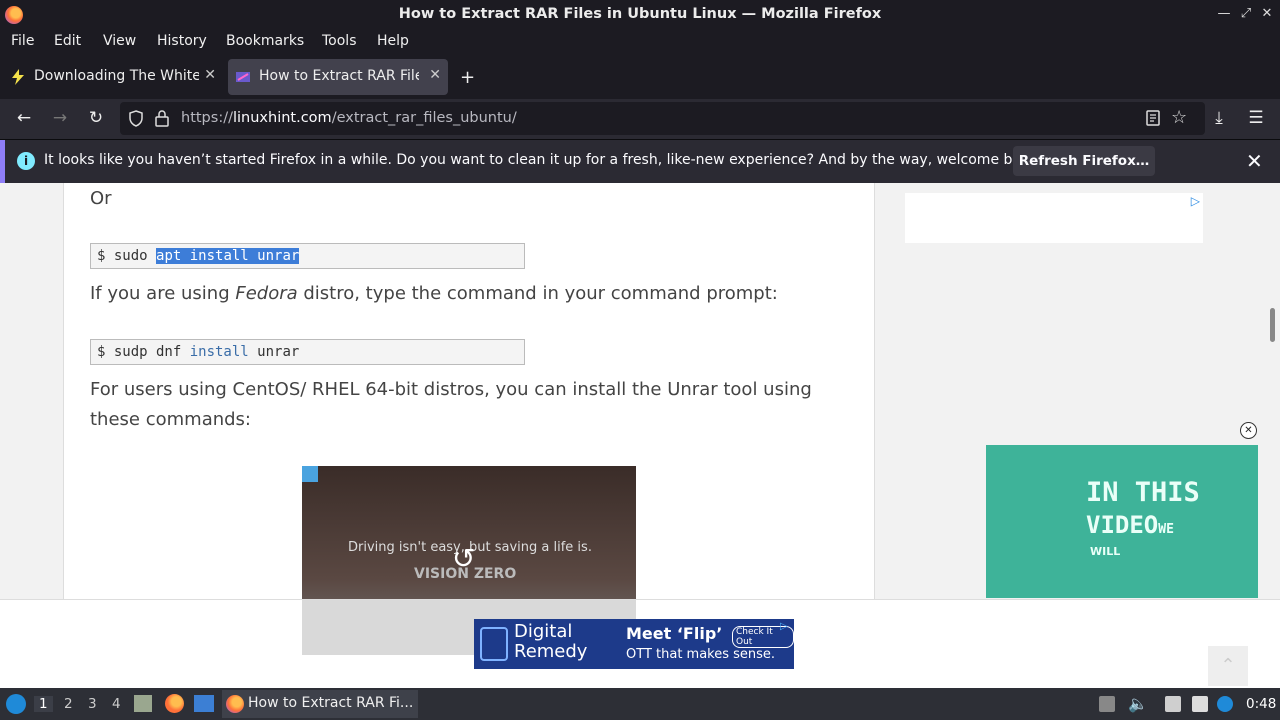  Describe the element at coordinates (274, 352) in the screenshot. I see `code-rest: unrar` at that location.